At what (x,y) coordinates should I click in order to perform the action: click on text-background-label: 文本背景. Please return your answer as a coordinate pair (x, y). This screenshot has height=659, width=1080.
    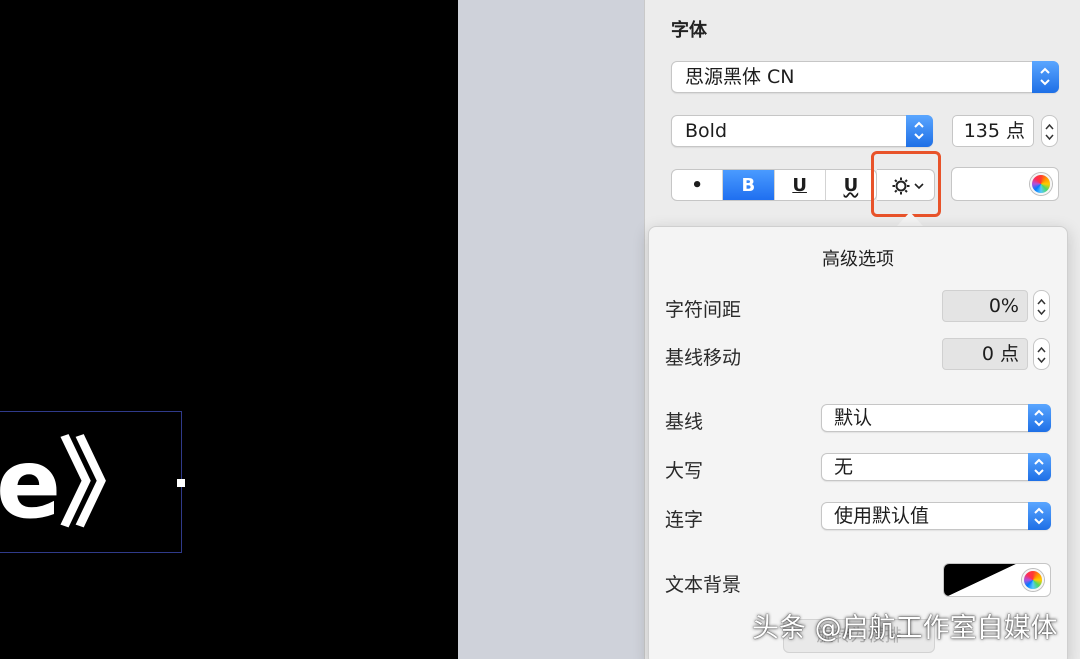
    Looking at the image, I should click on (703, 585).